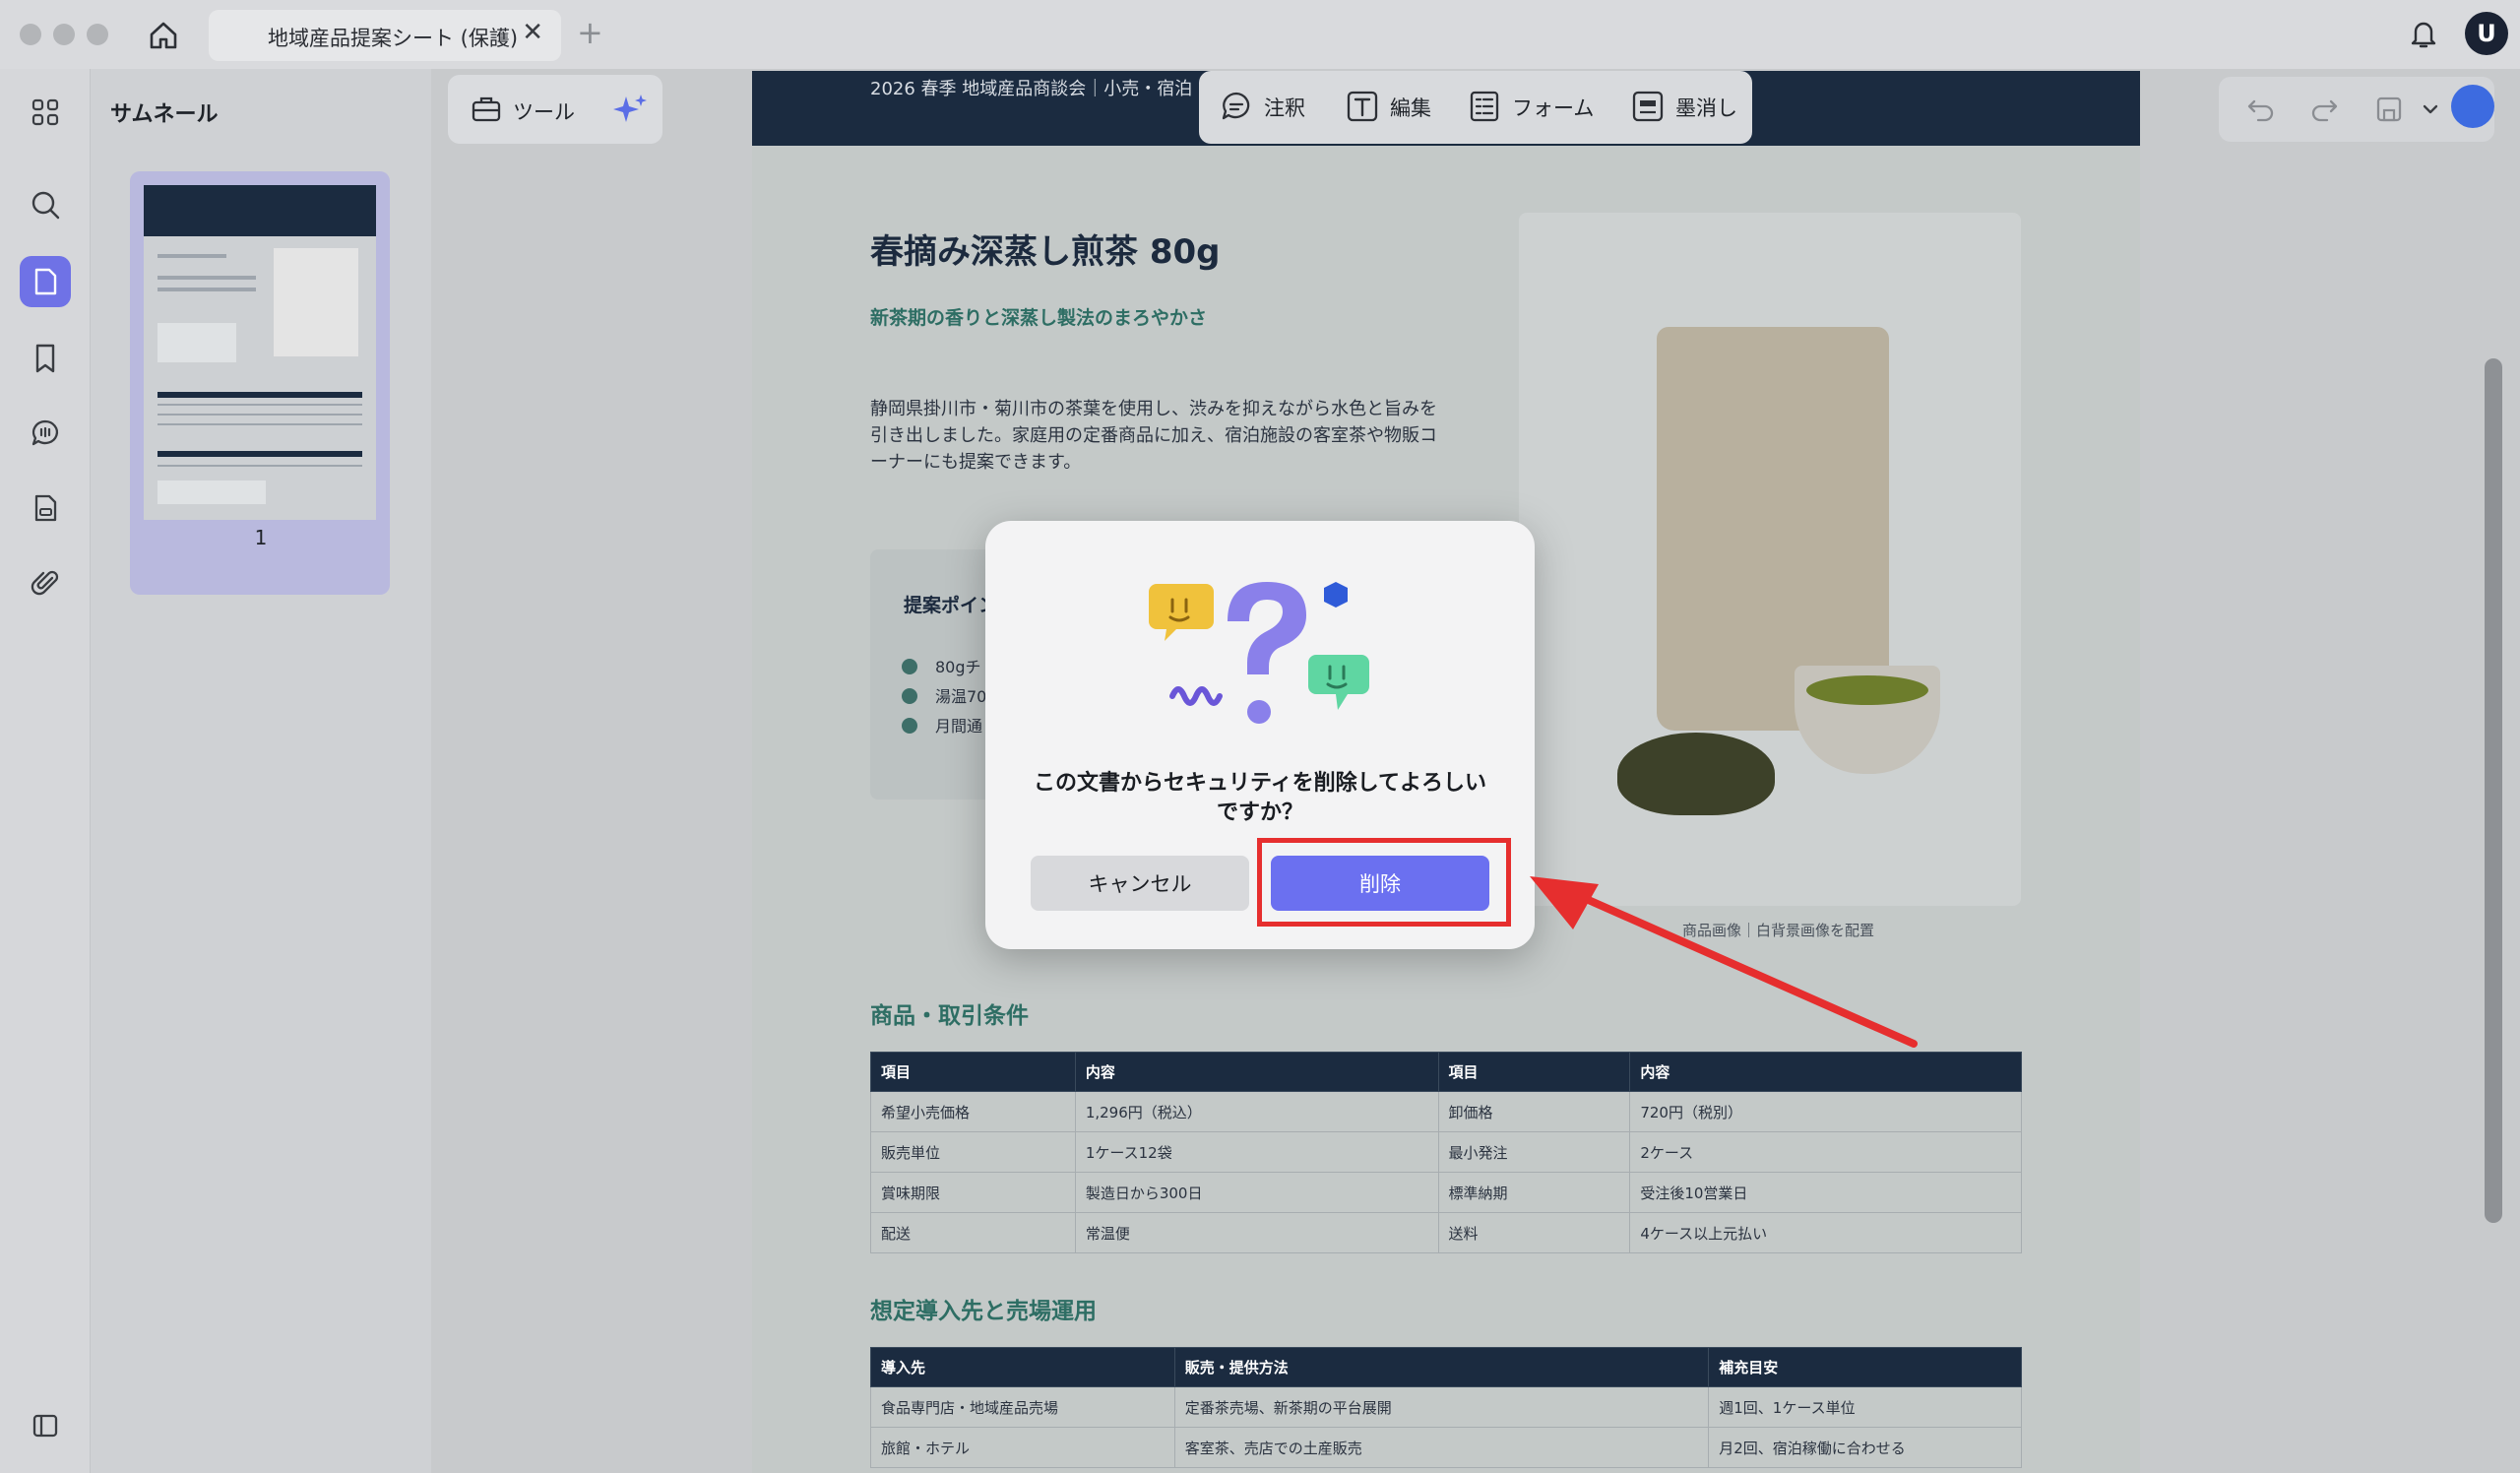  I want to click on save-icon, so click(2389, 109).